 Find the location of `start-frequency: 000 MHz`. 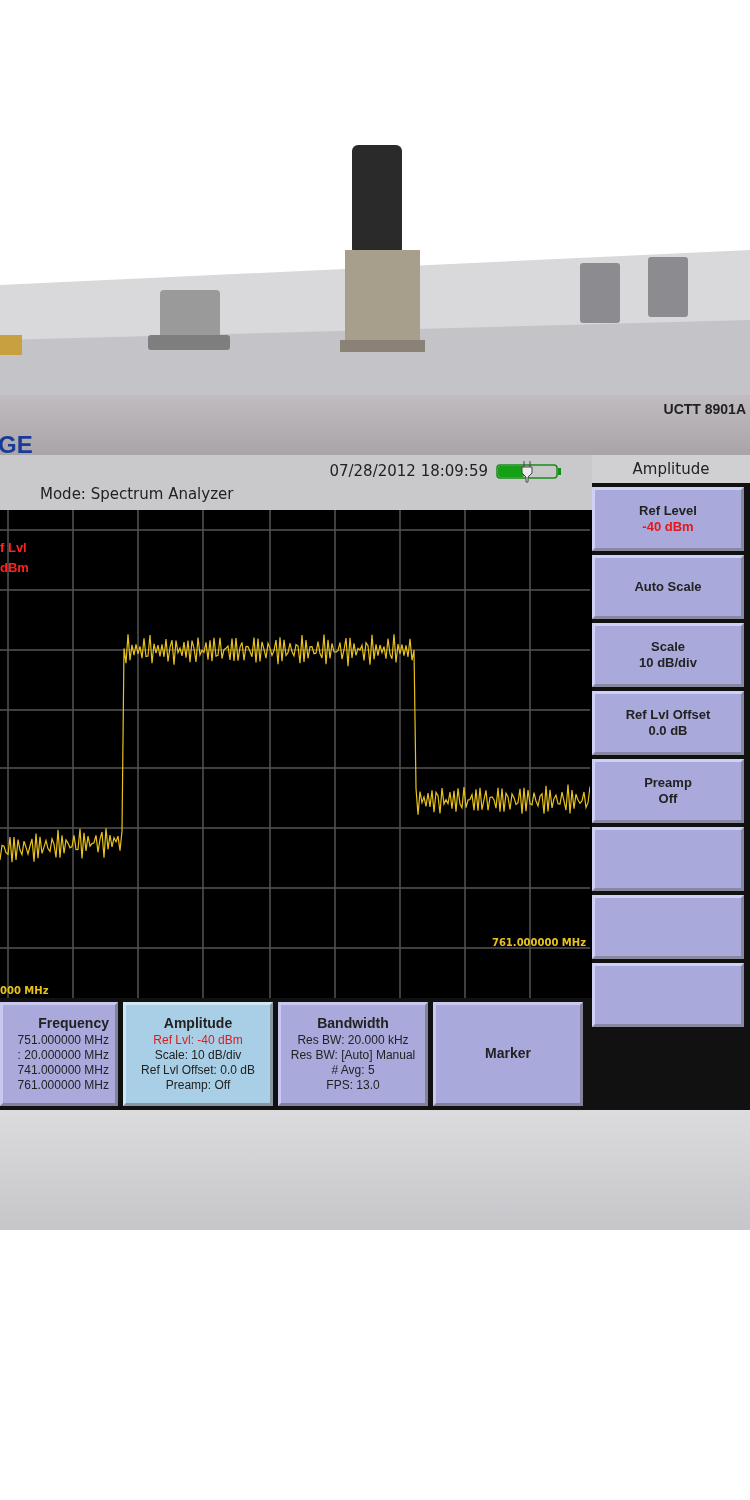

start-frequency: 000 MHz is located at coordinates (24, 990).